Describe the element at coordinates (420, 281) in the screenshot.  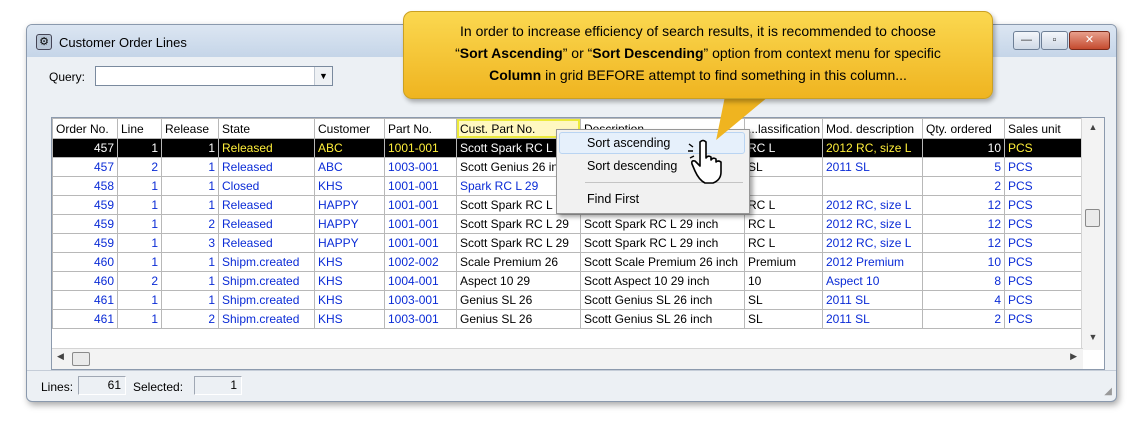
I see `cell-part-no: 1004-001` at that location.